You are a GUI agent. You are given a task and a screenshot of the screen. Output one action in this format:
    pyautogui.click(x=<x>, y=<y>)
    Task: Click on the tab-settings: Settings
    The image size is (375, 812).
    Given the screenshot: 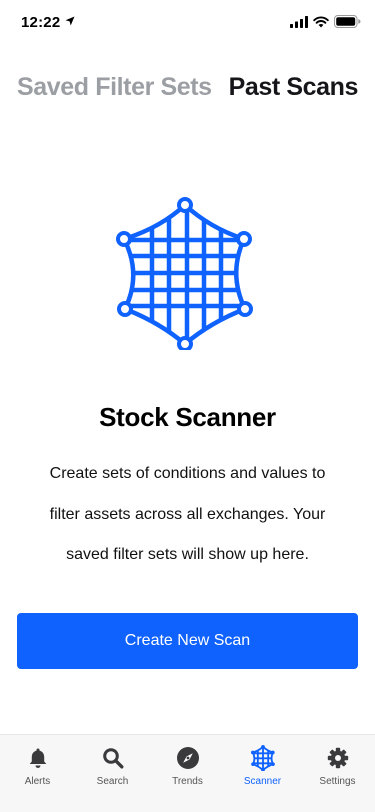 What is the action you would take?
    pyautogui.click(x=337, y=773)
    